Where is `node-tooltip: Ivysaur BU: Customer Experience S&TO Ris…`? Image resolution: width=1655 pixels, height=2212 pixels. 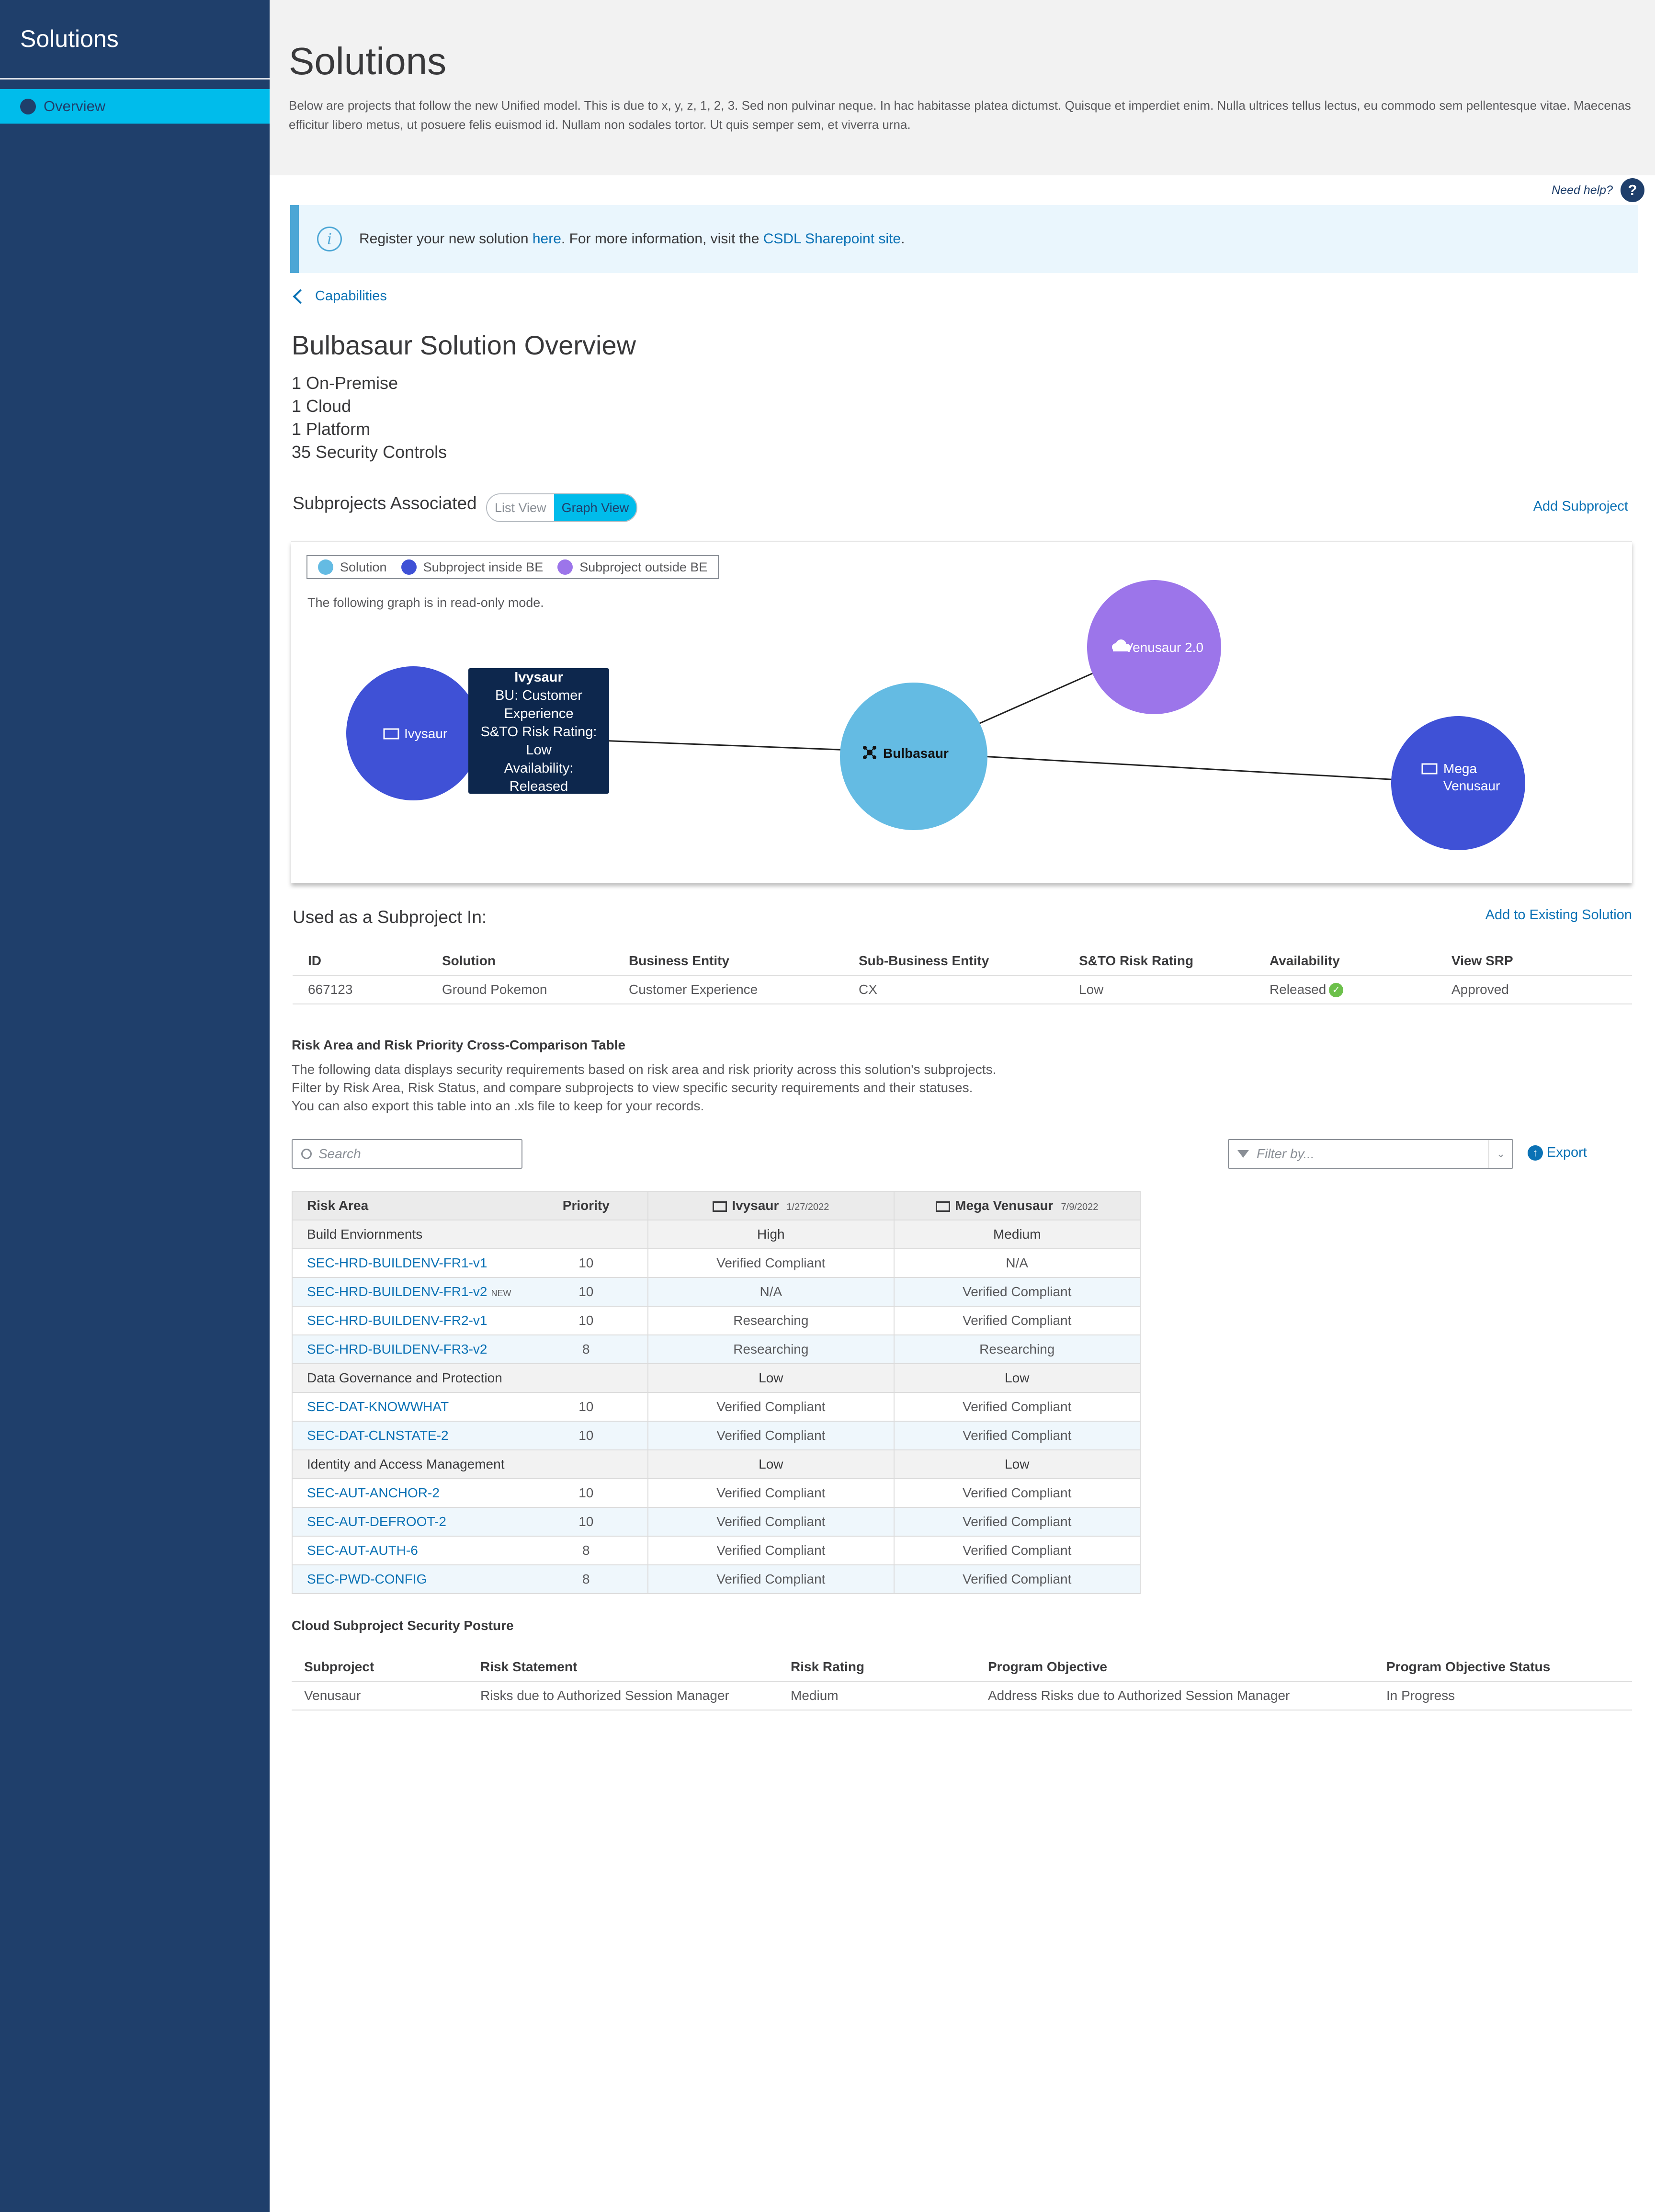
node-tooltip: Ivysaur BU: Customer Experience S&TO Ris… is located at coordinates (538, 731).